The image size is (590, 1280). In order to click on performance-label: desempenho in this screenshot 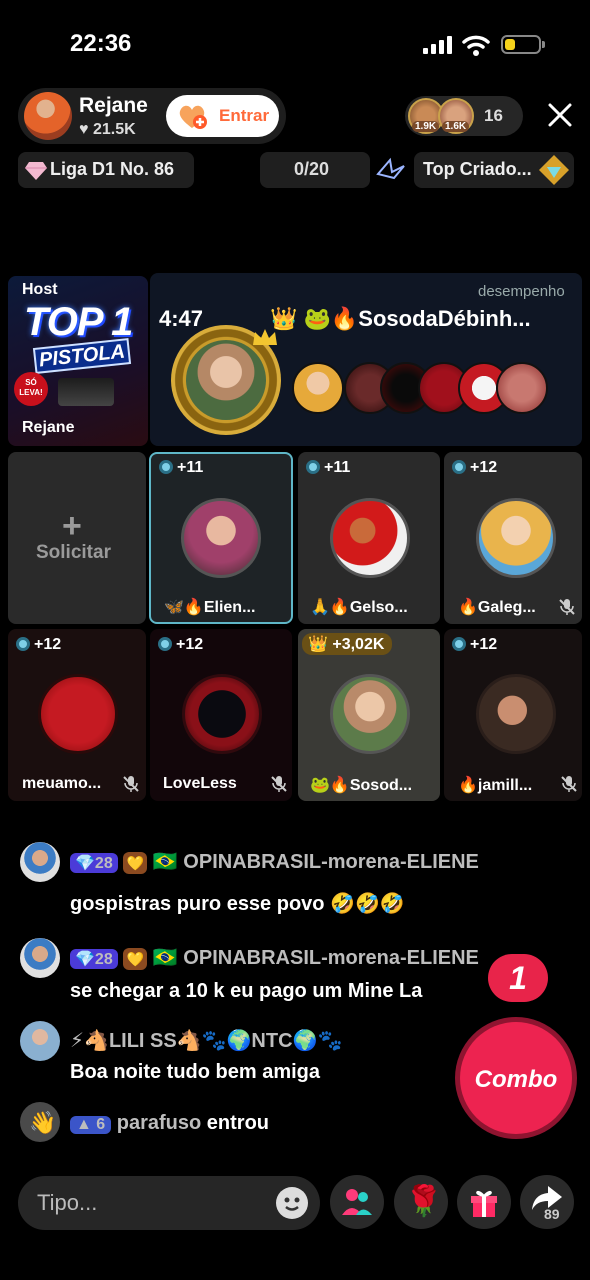, I will do `click(521, 291)`.